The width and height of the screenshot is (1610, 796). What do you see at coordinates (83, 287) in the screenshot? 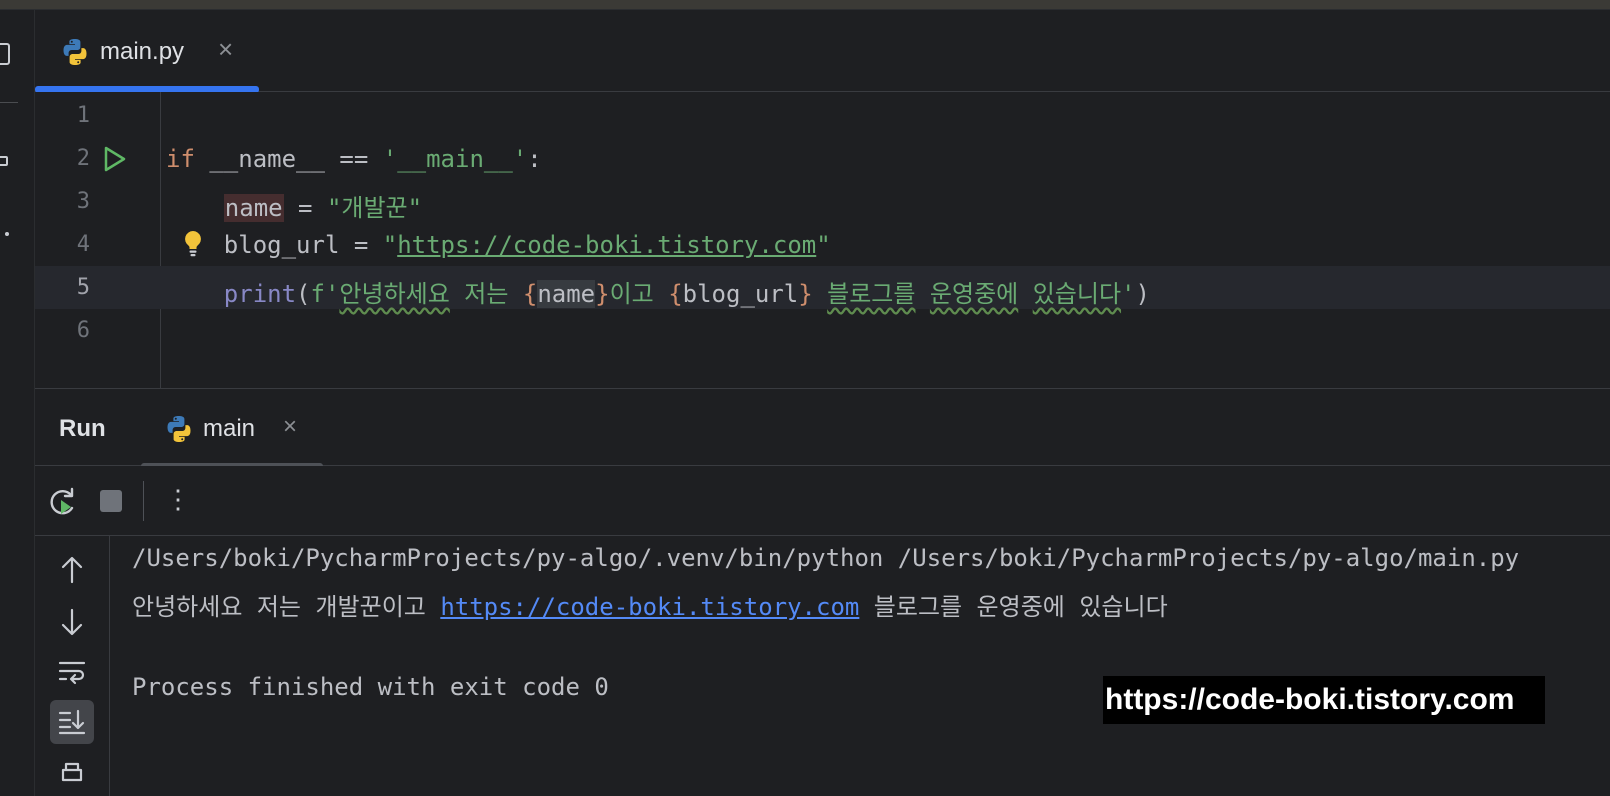
I see `line-number: 5` at bounding box center [83, 287].